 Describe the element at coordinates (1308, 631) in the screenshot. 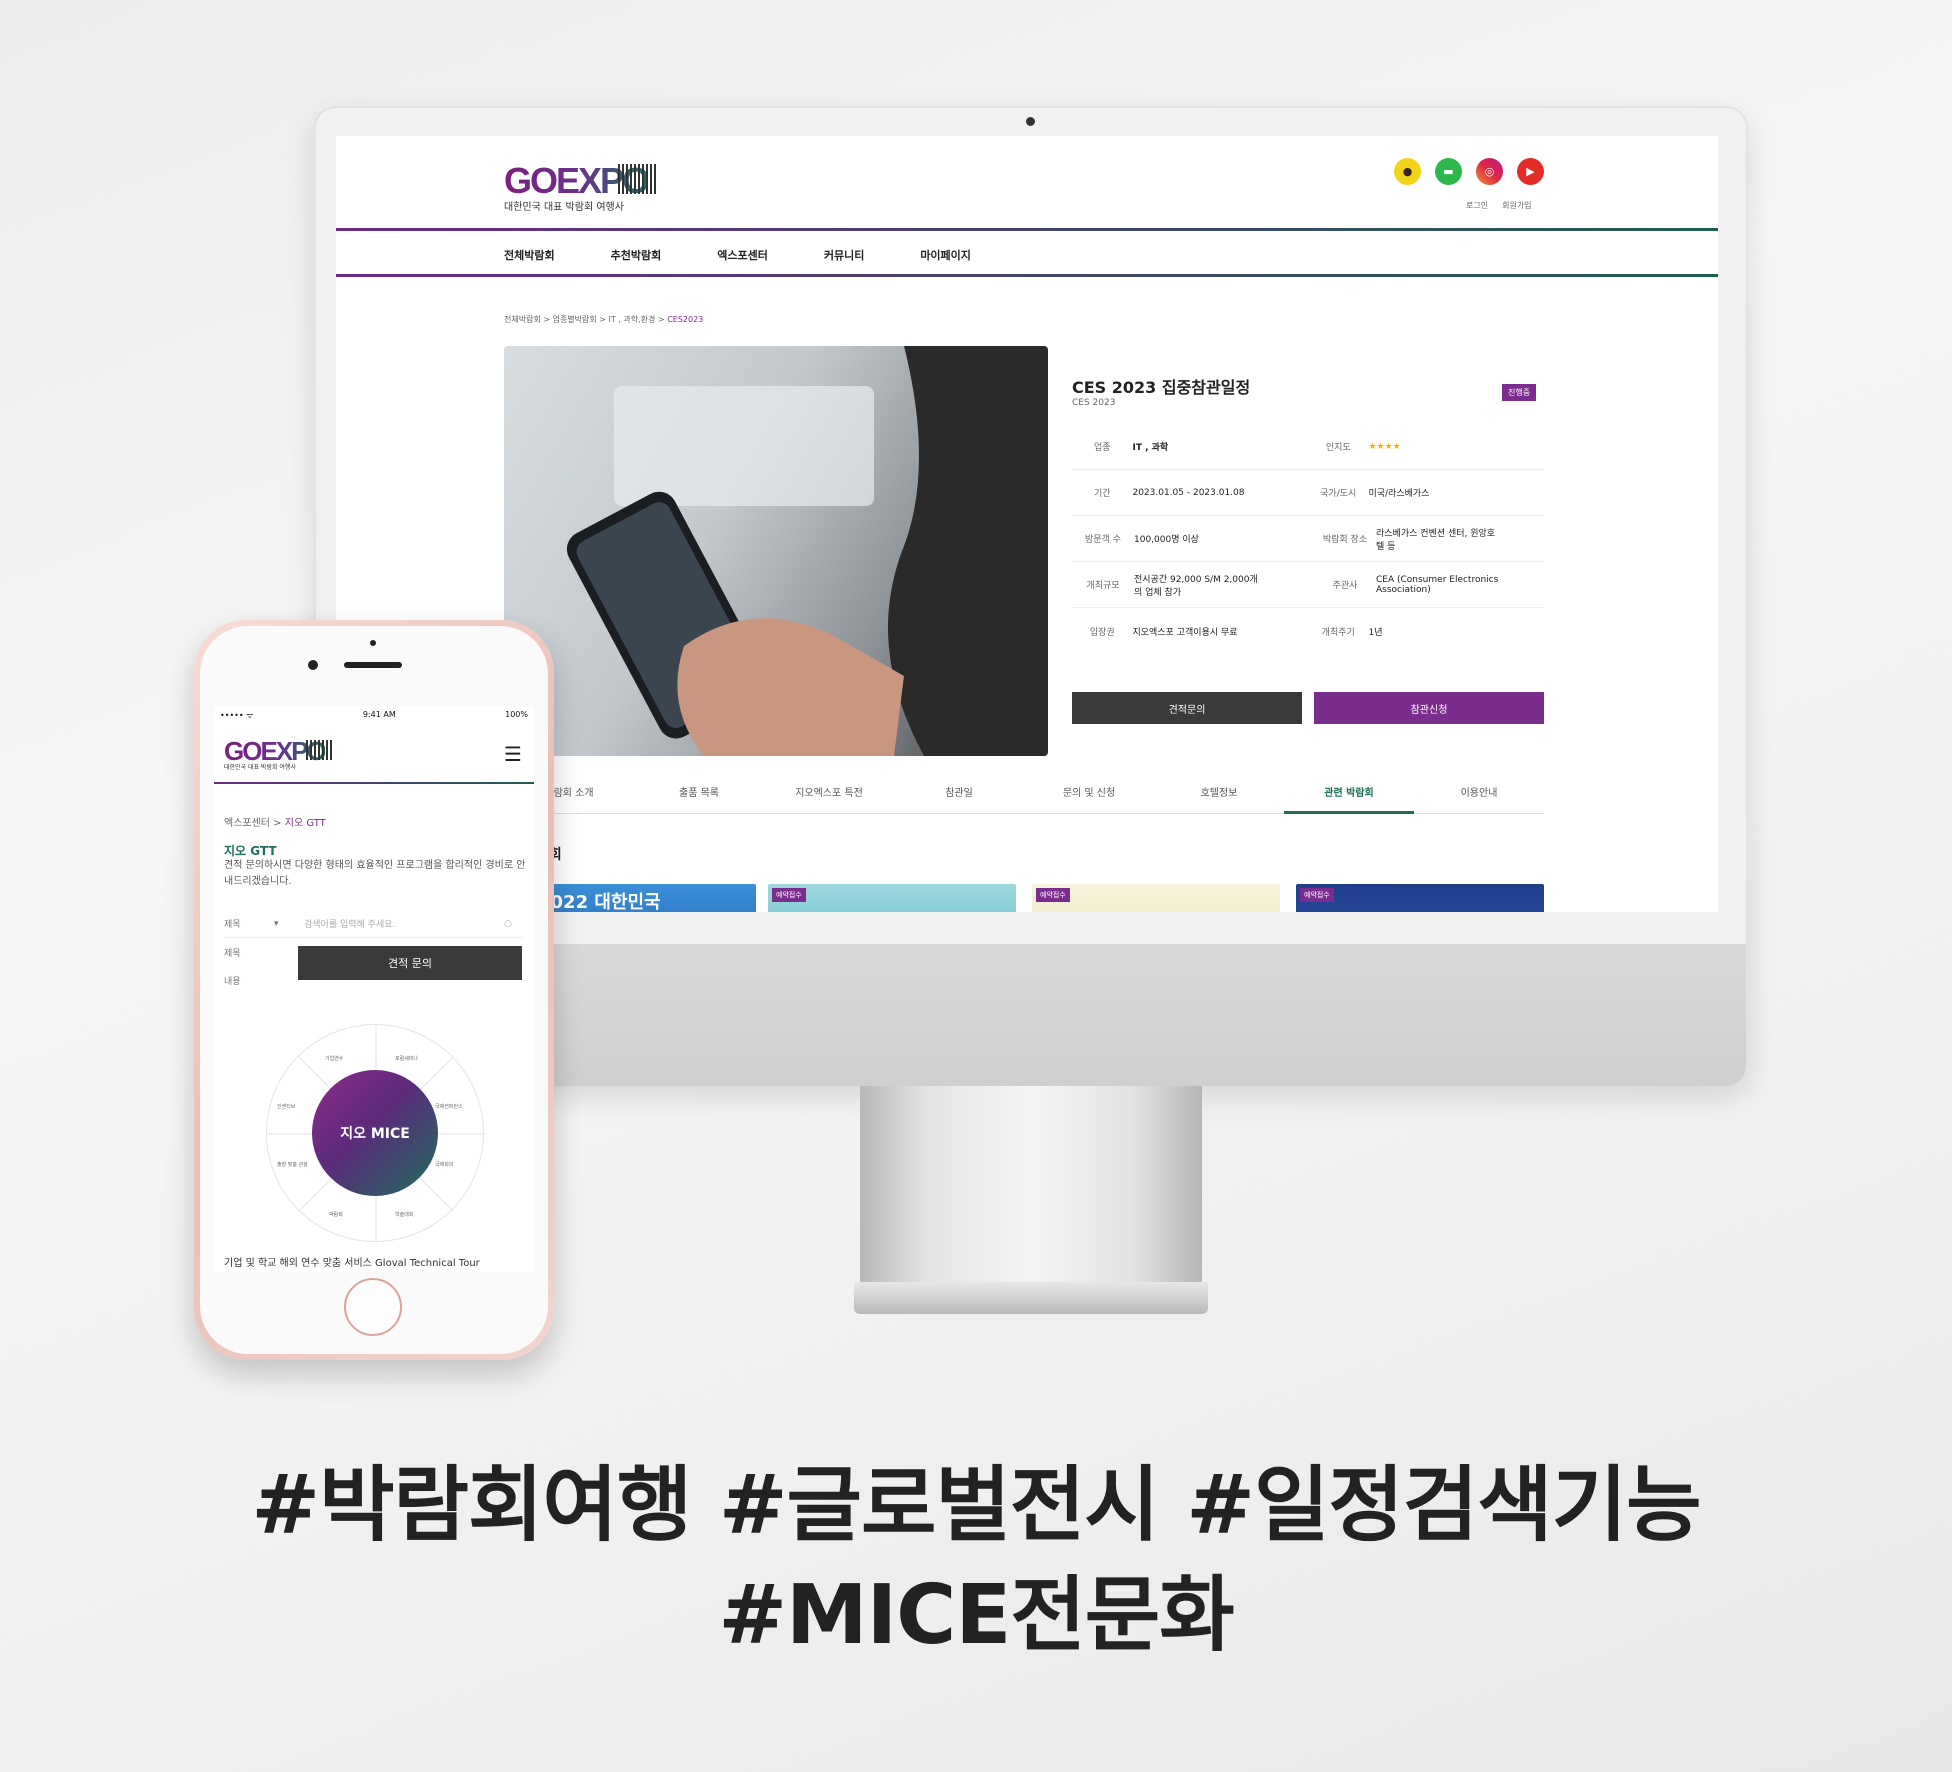

I see `info-row: 입장권 지오엑스포 고객이용시 무료 개최주기 1년` at that location.